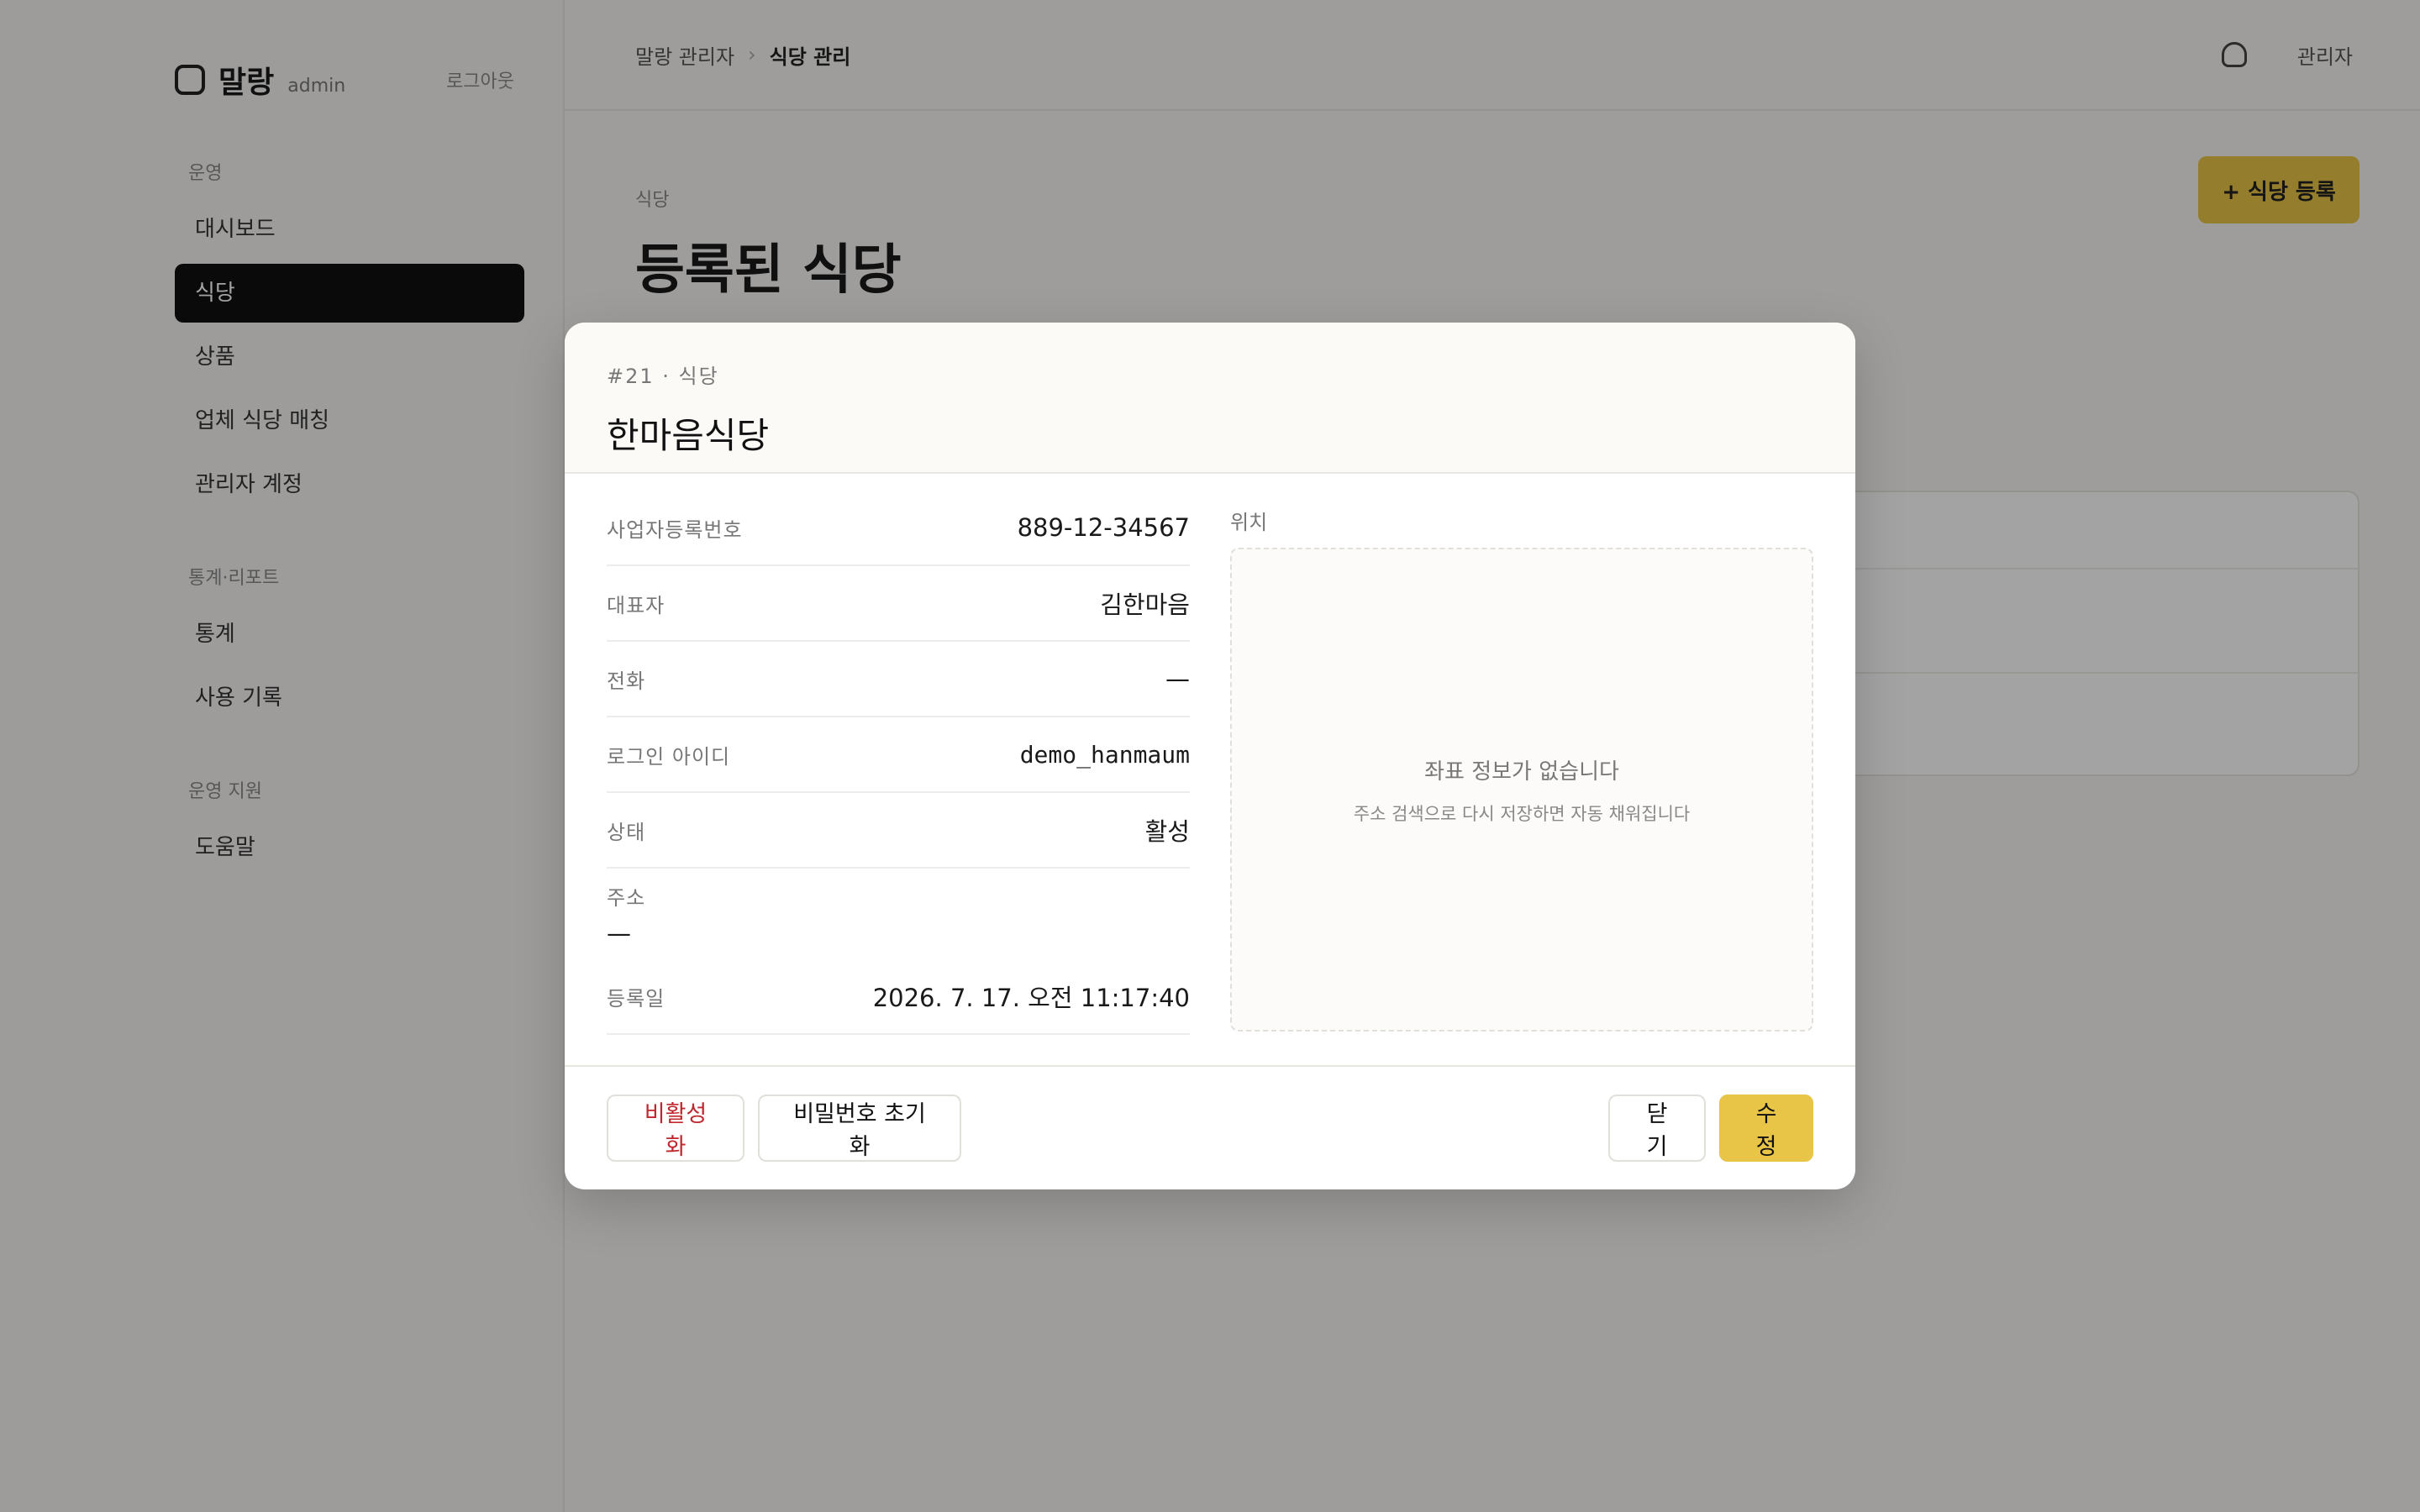 Image resolution: width=2420 pixels, height=1512 pixels. What do you see at coordinates (627, 681) in the screenshot?
I see `field-label: 전화` at bounding box center [627, 681].